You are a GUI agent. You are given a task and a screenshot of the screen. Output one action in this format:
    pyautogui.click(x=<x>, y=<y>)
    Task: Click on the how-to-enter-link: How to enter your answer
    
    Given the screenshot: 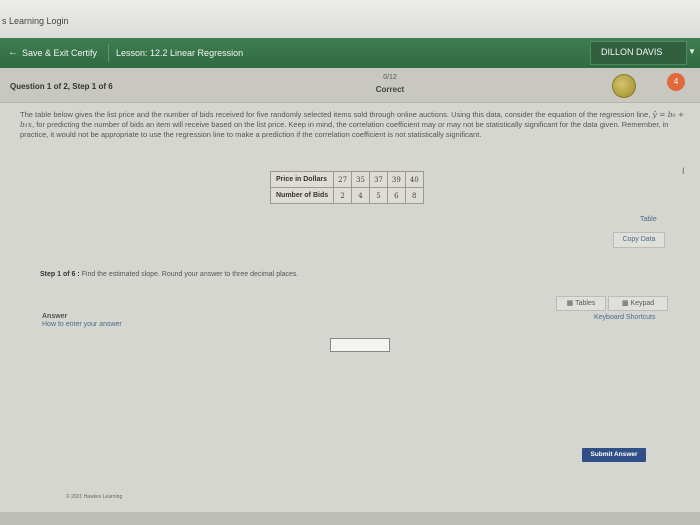 What is the action you would take?
    pyautogui.click(x=82, y=324)
    